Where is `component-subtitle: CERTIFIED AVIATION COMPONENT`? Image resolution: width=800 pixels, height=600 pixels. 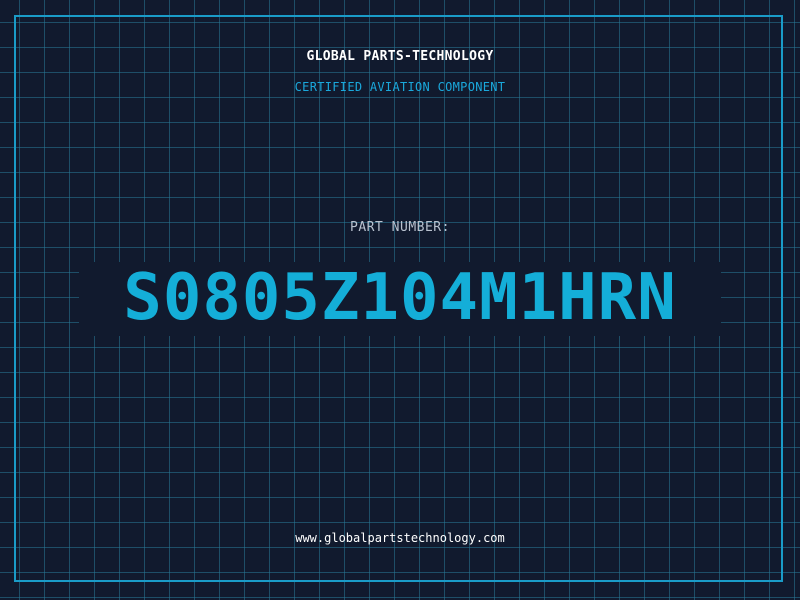
component-subtitle: CERTIFIED AVIATION COMPONENT is located at coordinates (400, 87).